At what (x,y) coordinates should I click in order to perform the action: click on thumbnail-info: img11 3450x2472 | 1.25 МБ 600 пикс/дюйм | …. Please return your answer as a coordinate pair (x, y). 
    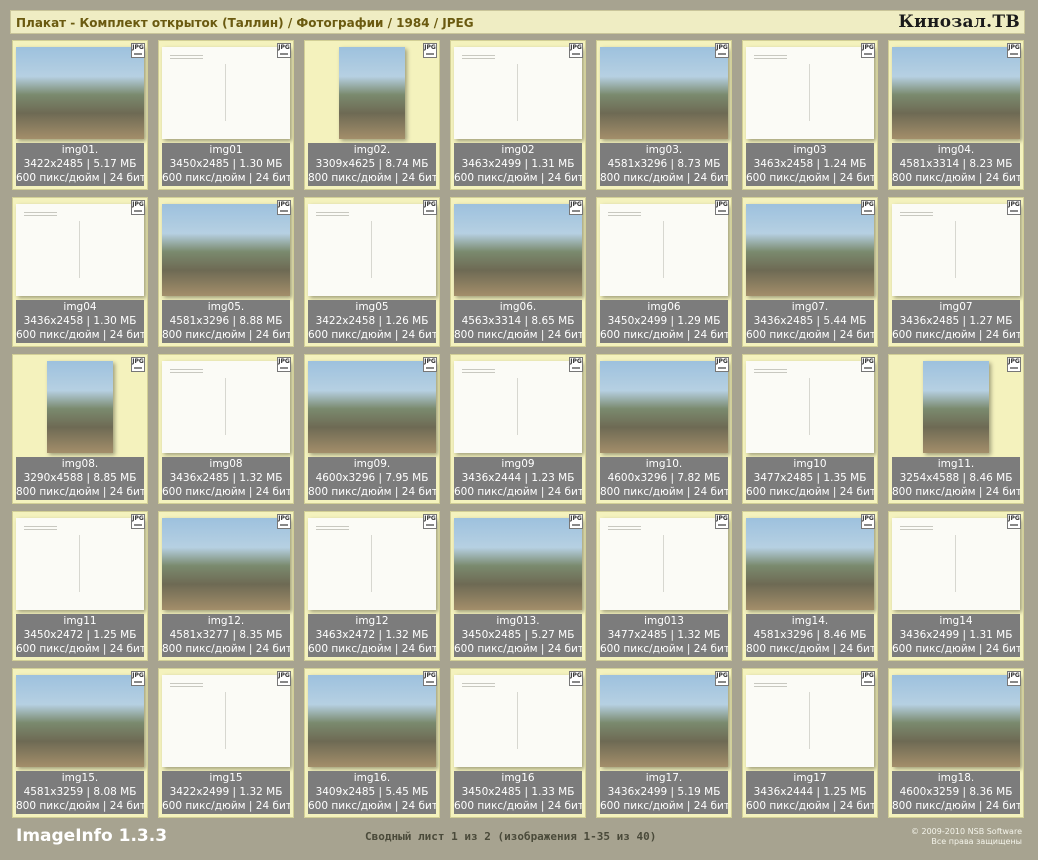
    Looking at the image, I should click on (80, 635).